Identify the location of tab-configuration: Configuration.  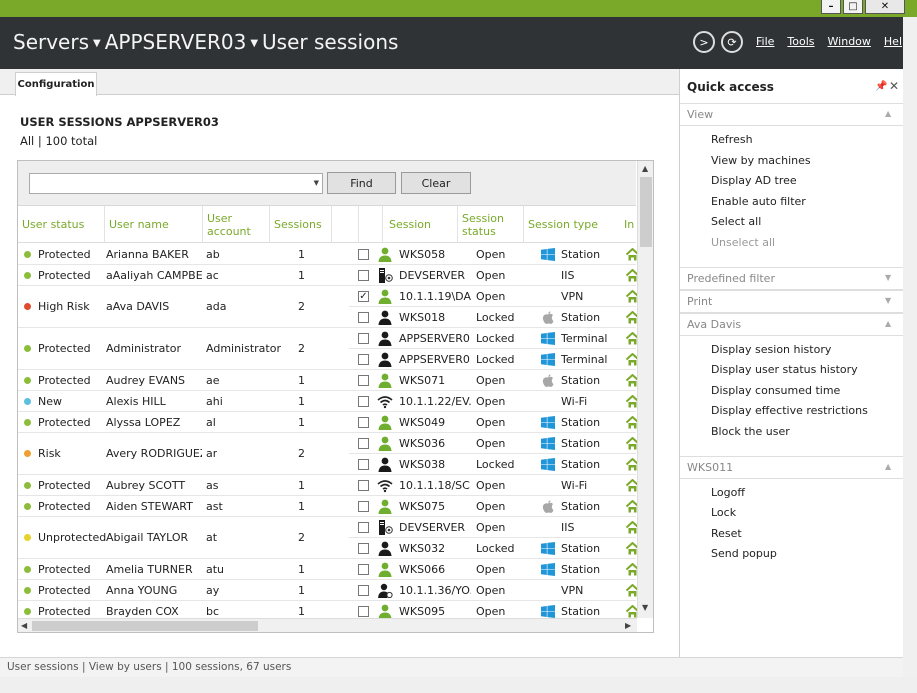
(56, 84).